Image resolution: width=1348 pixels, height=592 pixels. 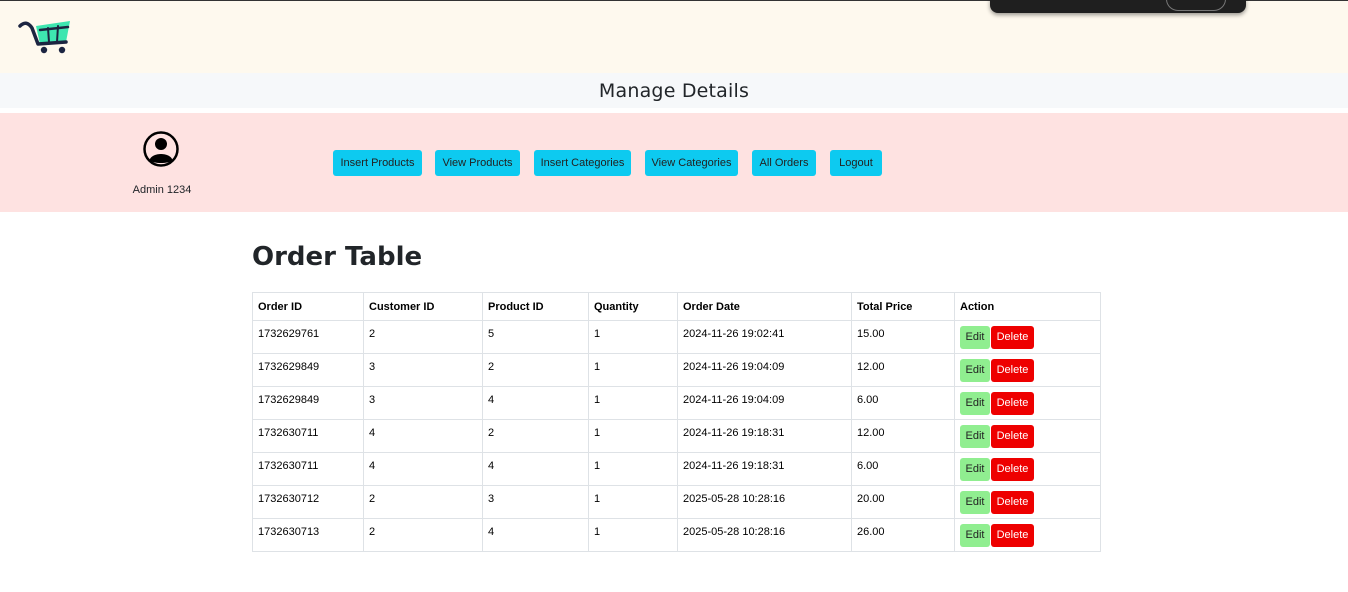 What do you see at coordinates (903, 306) in the screenshot?
I see `column-header: Total Price` at bounding box center [903, 306].